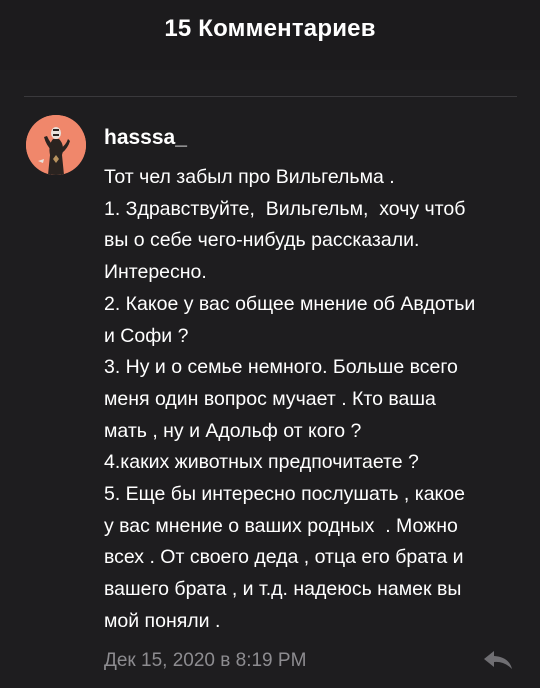  What do you see at coordinates (270, 96) in the screenshot?
I see `divider` at bounding box center [270, 96].